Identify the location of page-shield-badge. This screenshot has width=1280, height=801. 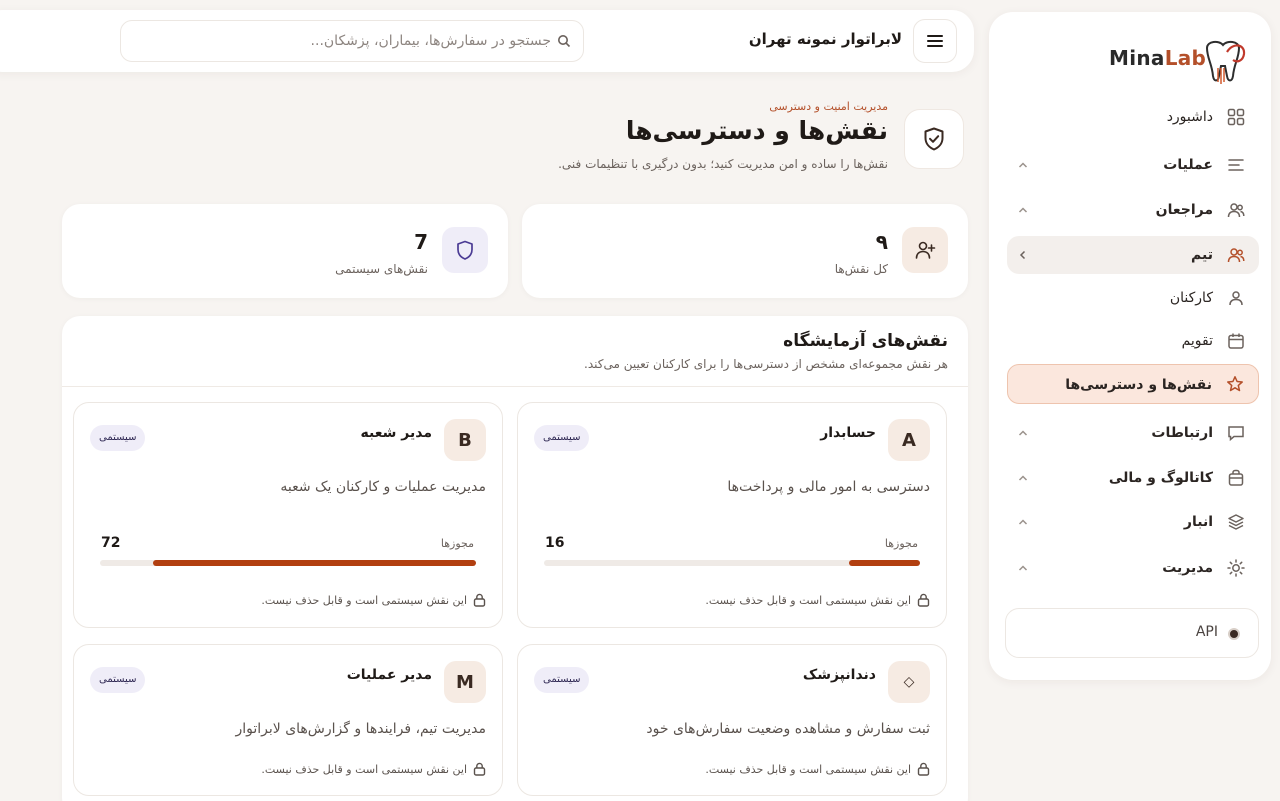
(934, 139).